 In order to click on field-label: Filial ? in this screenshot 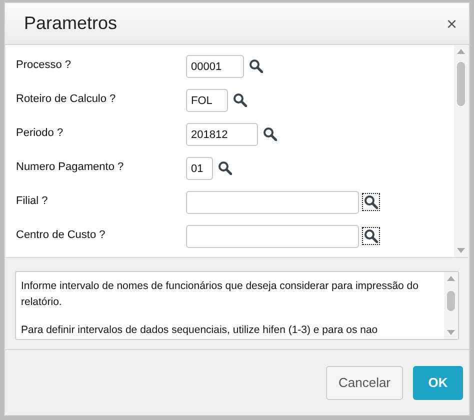, I will do `click(32, 201)`.